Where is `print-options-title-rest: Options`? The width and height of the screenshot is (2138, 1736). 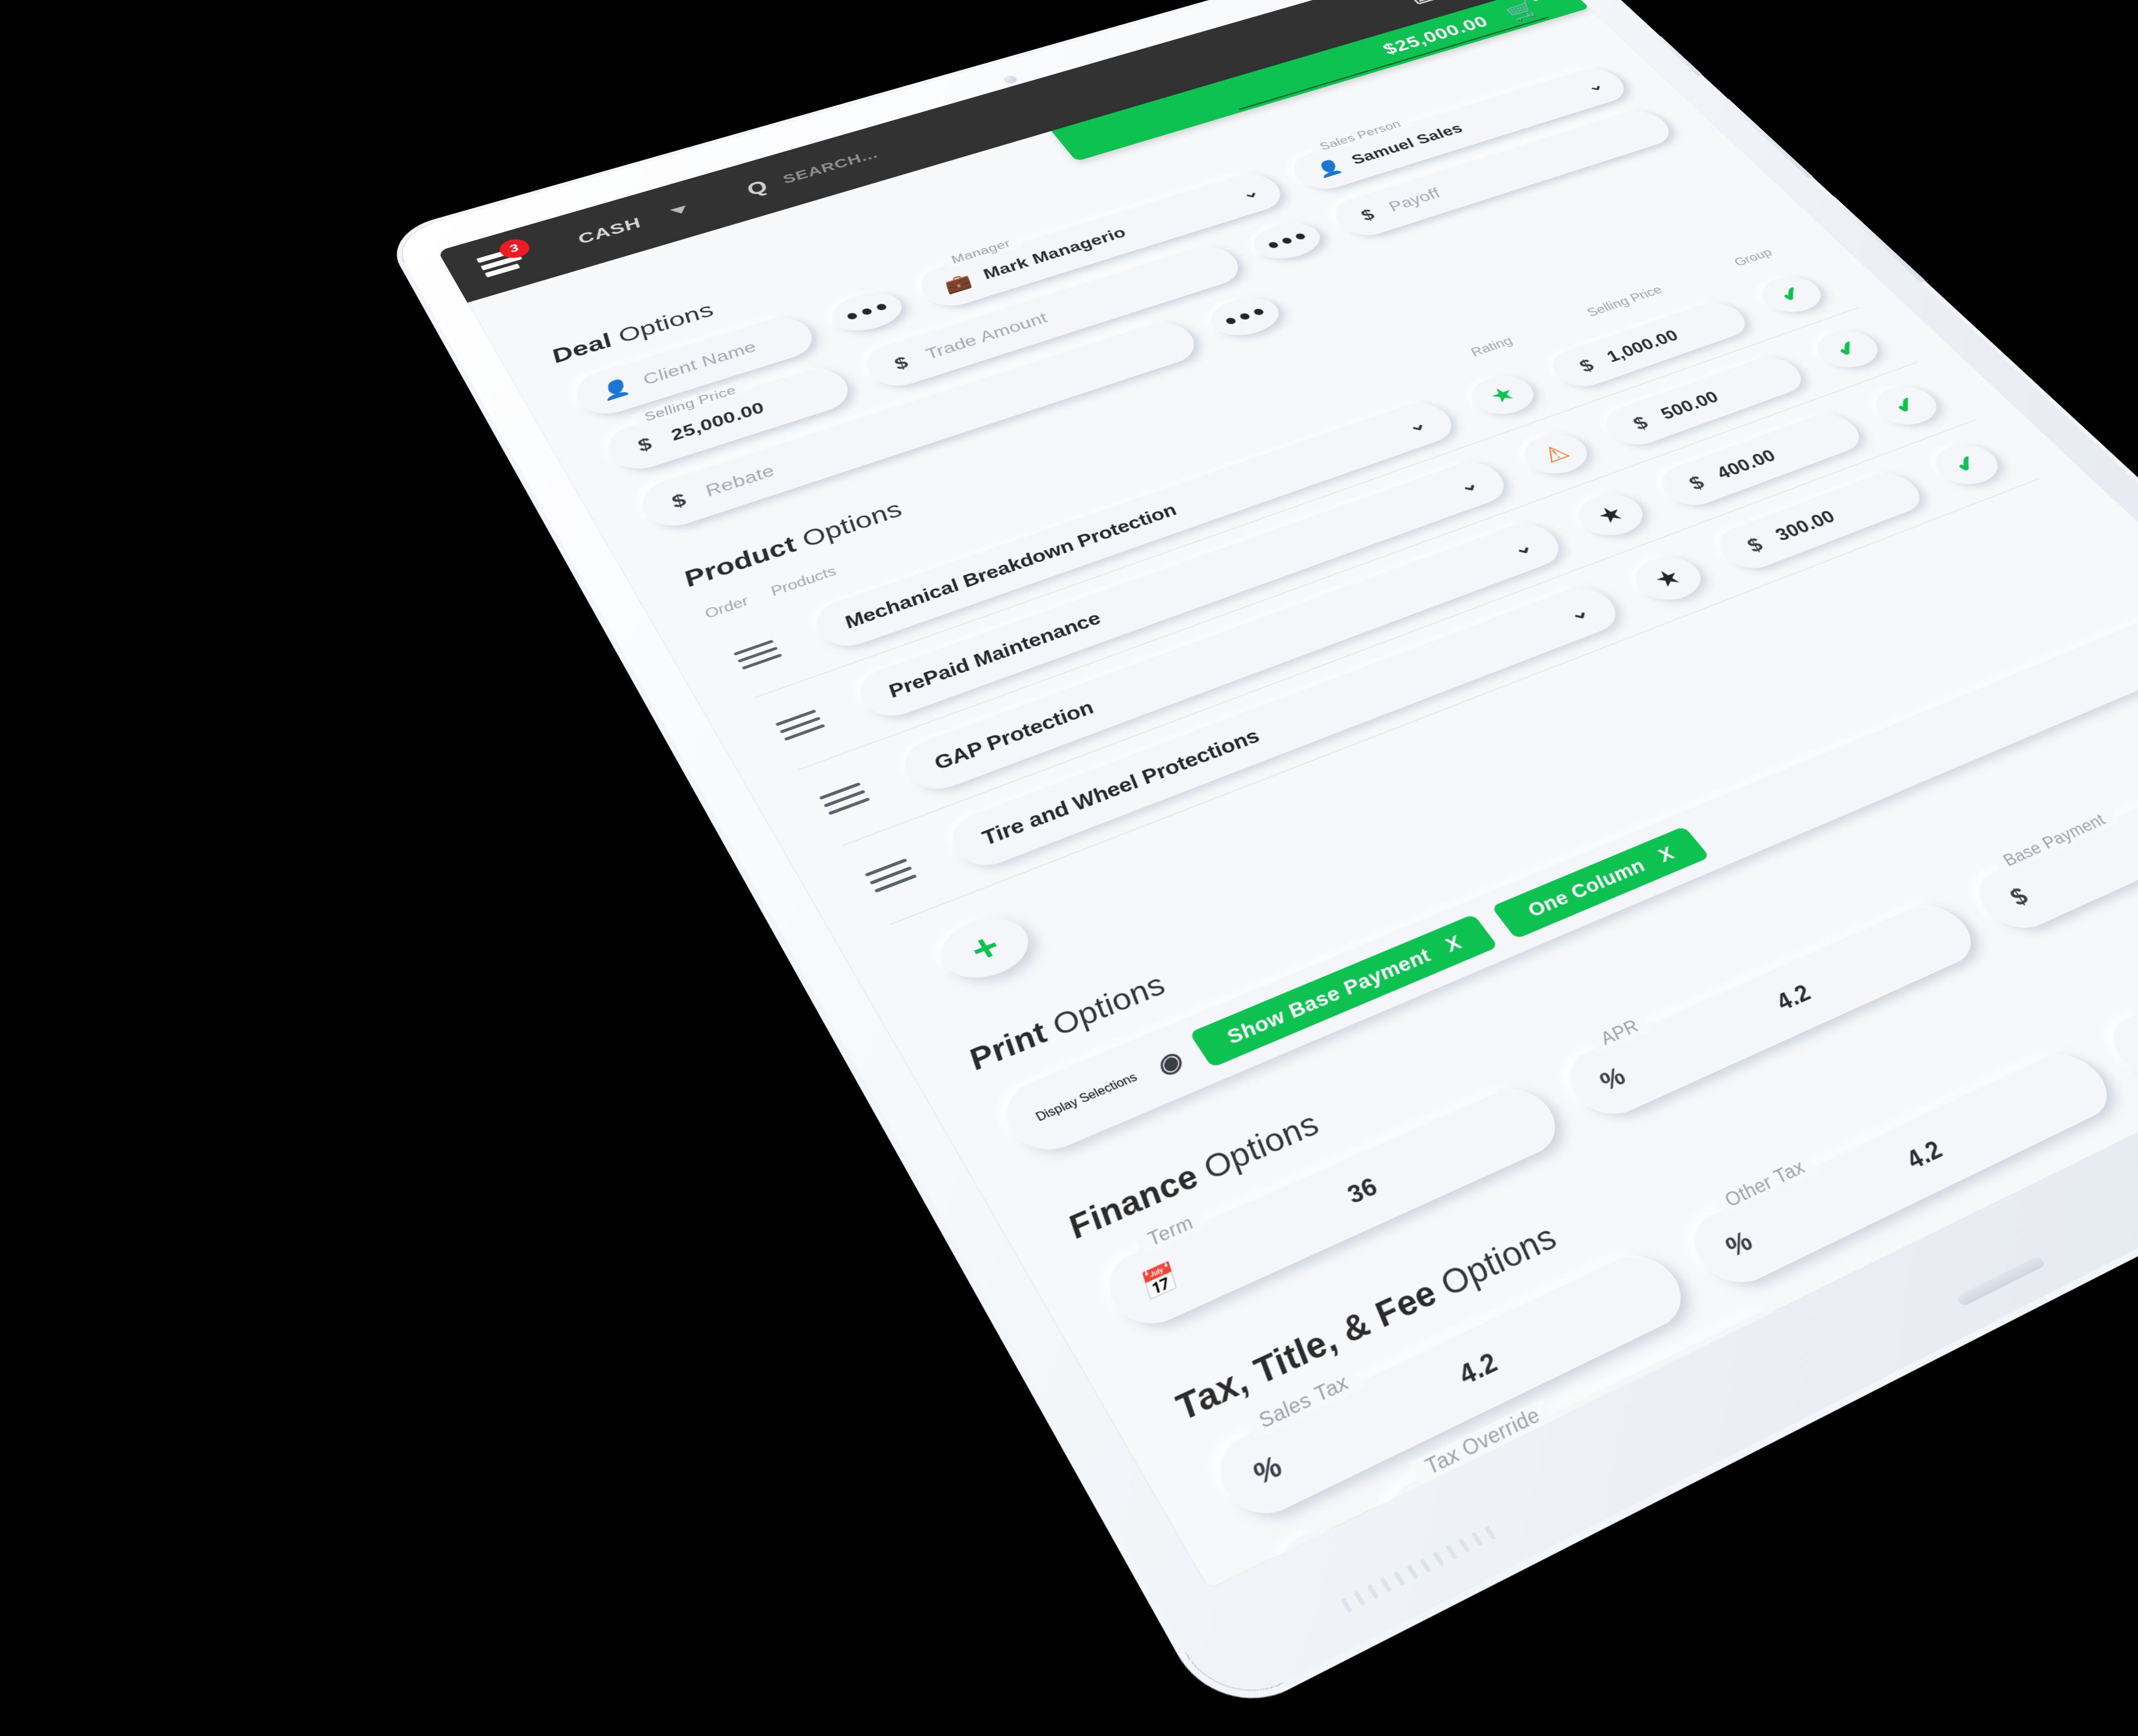 print-options-title-rest: Options is located at coordinates (1104, 1007).